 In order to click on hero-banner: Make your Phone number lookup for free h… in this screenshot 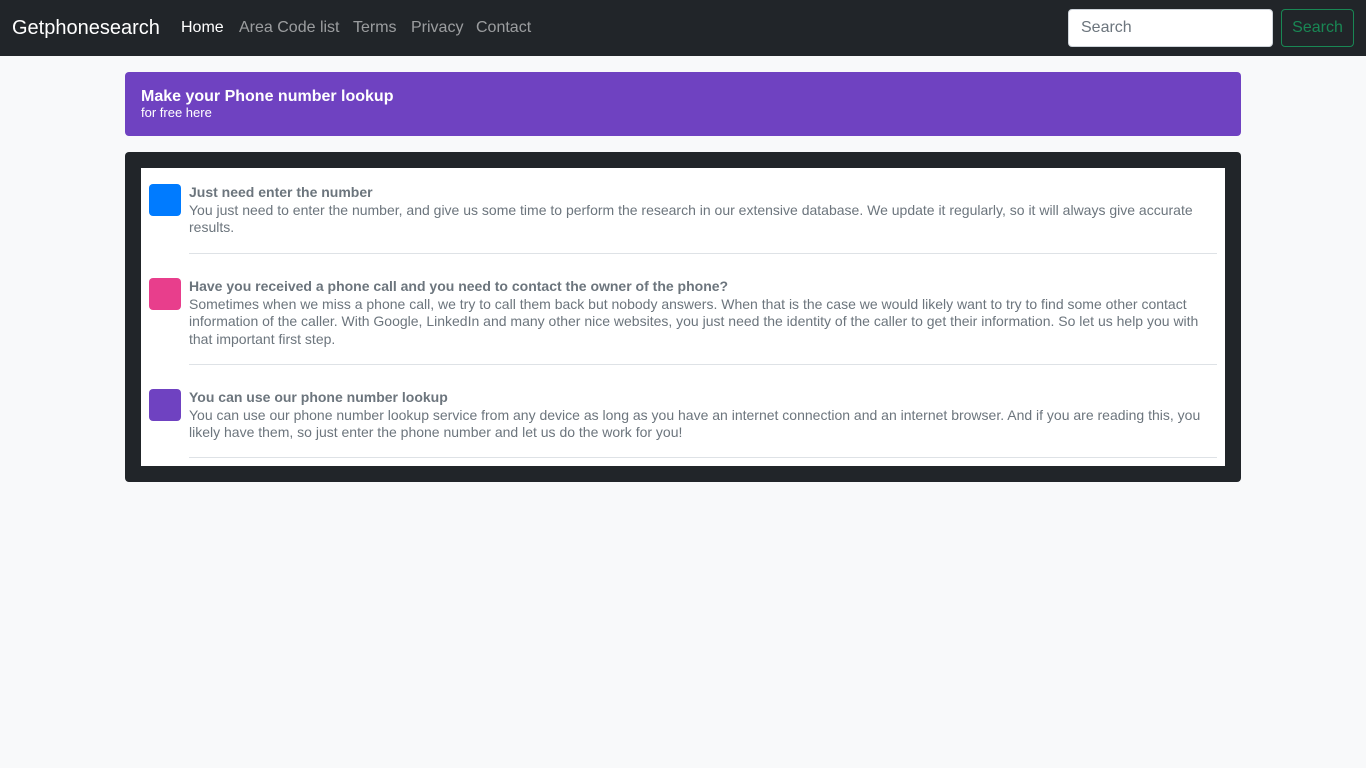, I will do `click(683, 104)`.